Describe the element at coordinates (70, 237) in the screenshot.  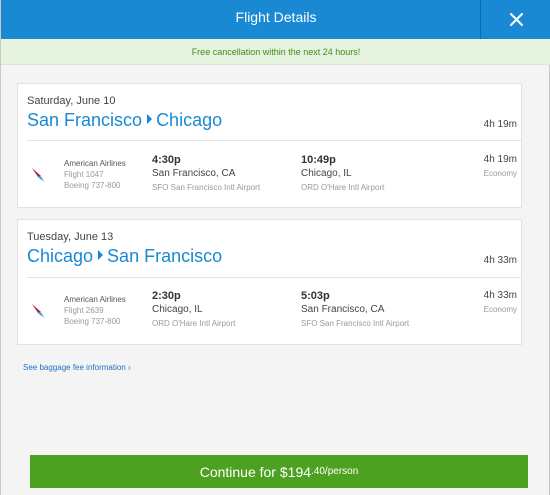
I see `trip-date: Tuesday, June 13` at that location.